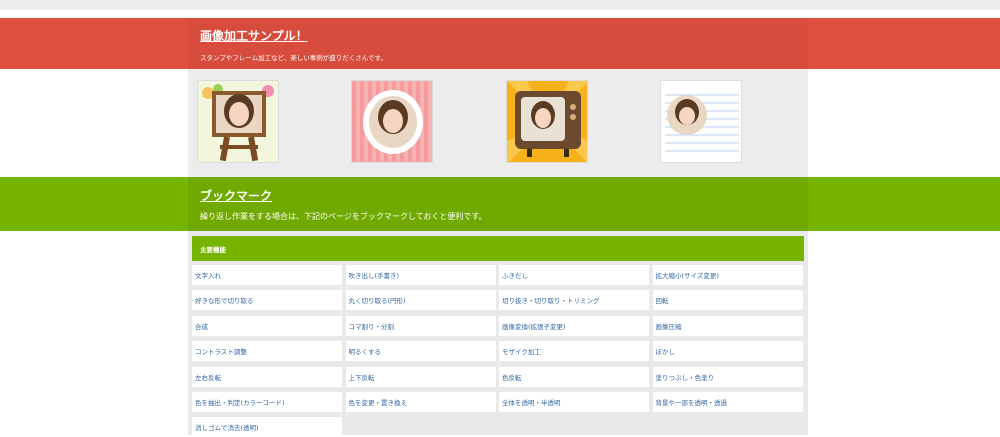 This screenshot has height=437, width=1000. What do you see at coordinates (574, 376) in the screenshot?
I see `feature-item: 色反転` at bounding box center [574, 376].